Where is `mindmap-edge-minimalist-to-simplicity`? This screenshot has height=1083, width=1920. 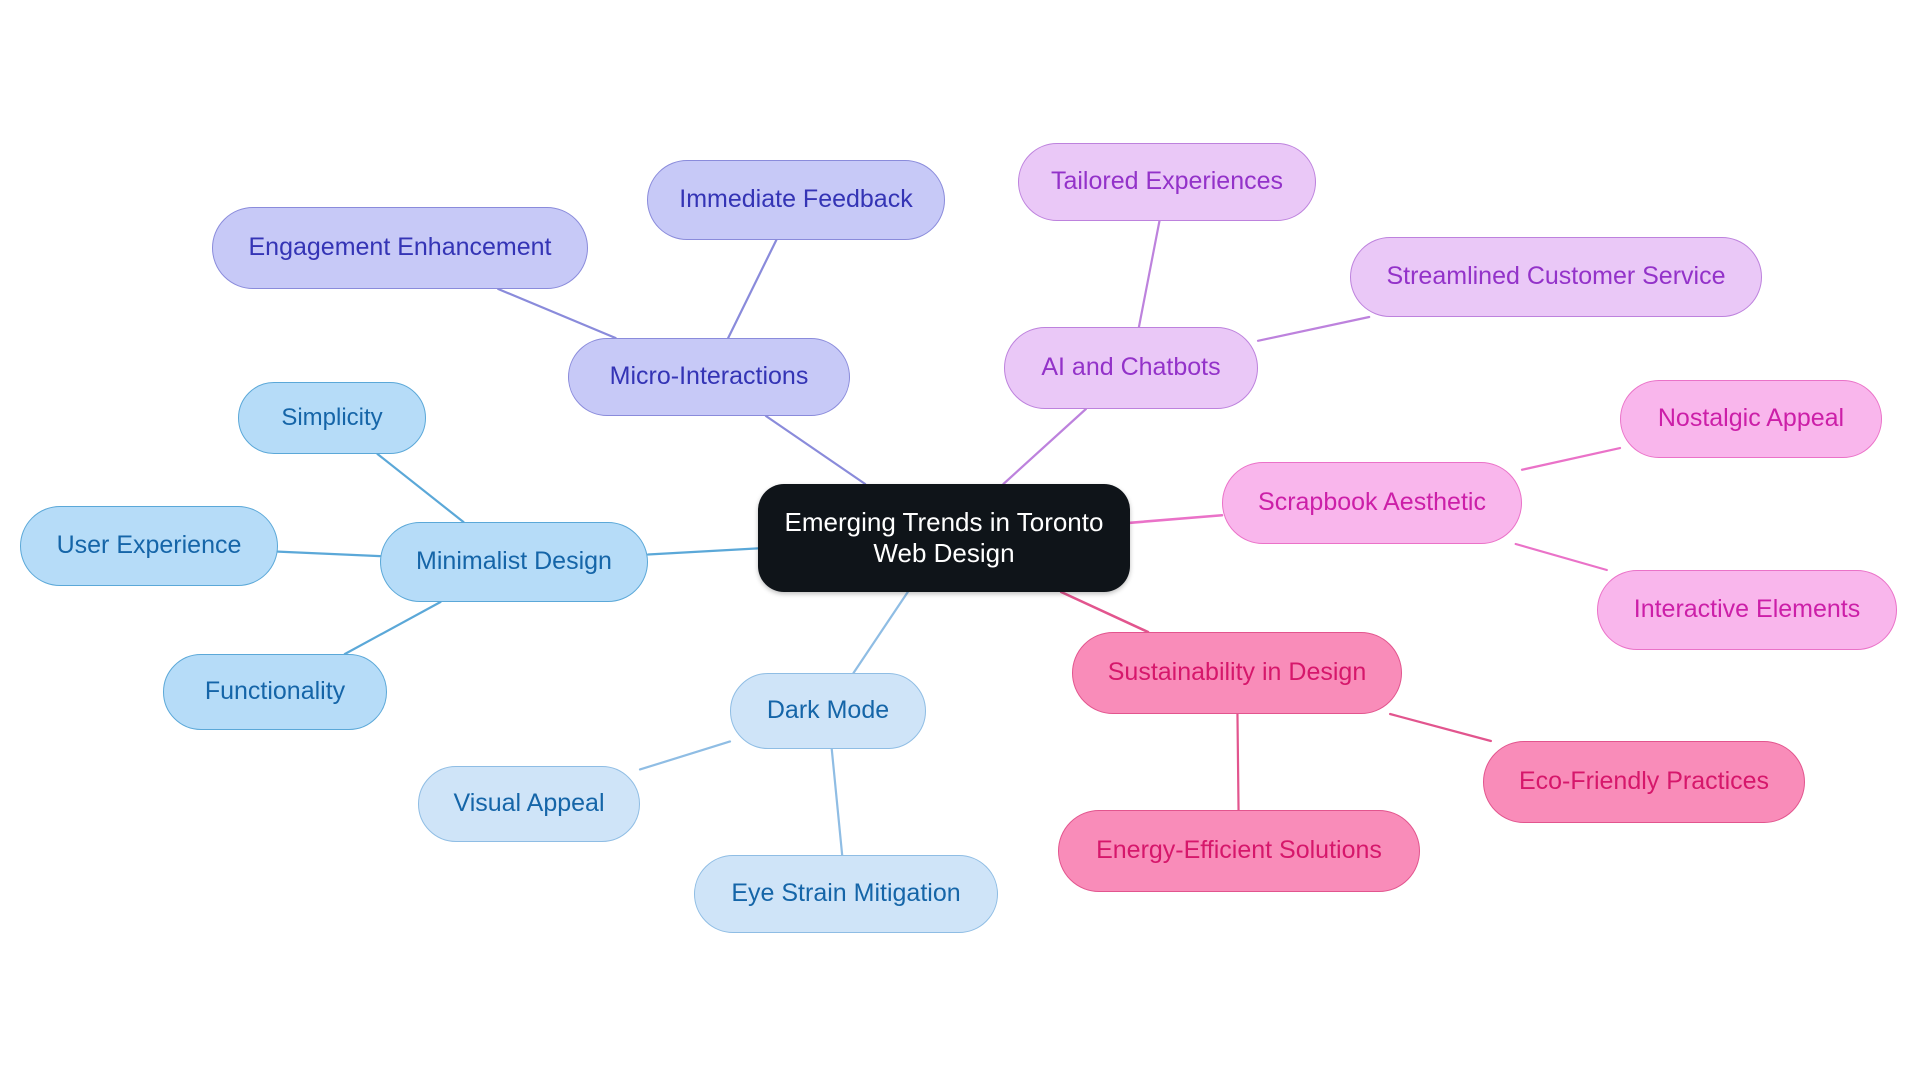 mindmap-edge-minimalist-to-simplicity is located at coordinates (420, 488).